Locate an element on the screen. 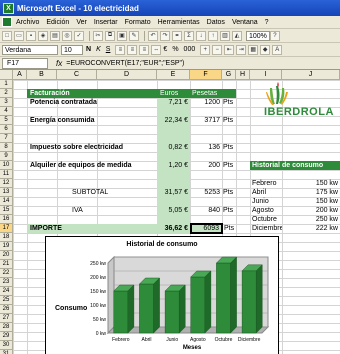 This screenshot has width=340, height=354. line-potencia-pts: 1200 is located at coordinates (206, 102).